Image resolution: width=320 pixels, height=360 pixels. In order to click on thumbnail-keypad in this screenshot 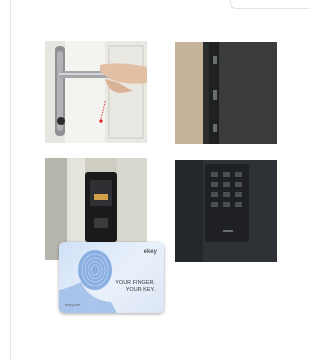, I will do `click(226, 211)`.